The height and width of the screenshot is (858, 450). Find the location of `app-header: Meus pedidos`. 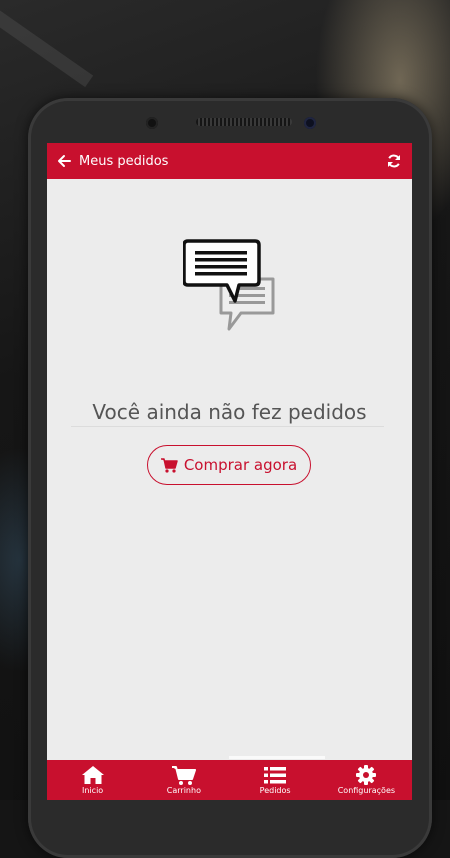

app-header: Meus pedidos is located at coordinates (229, 161).